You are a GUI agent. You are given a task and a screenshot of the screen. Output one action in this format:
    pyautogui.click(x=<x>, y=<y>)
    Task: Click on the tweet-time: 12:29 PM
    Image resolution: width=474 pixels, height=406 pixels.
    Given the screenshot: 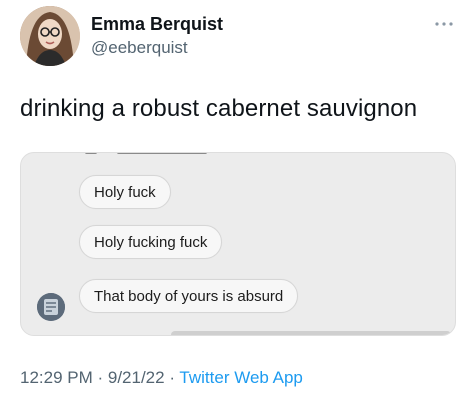 What is the action you would take?
    pyautogui.click(x=56, y=377)
    